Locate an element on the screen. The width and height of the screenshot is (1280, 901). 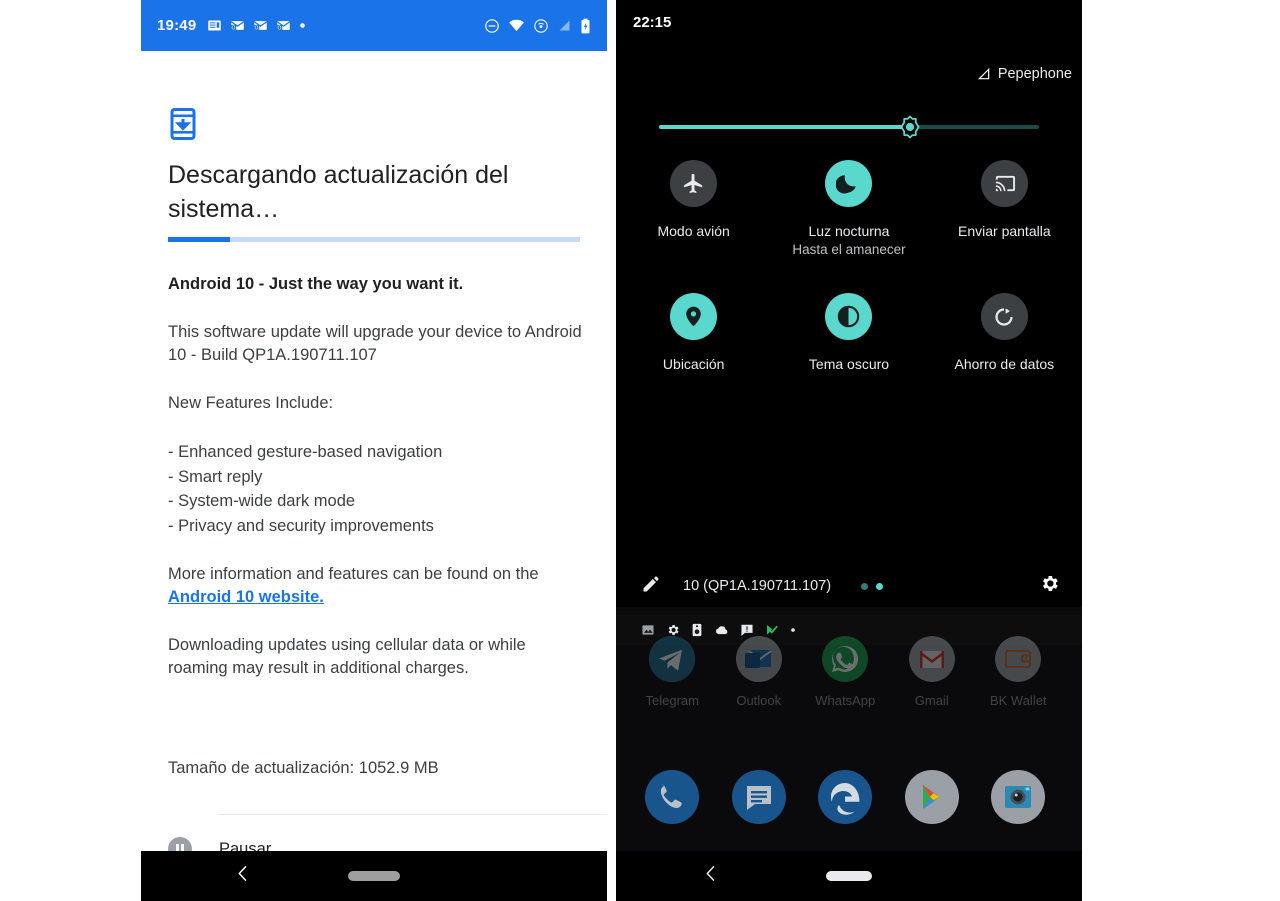
feature-item: - Smart reply is located at coordinates (215, 476).